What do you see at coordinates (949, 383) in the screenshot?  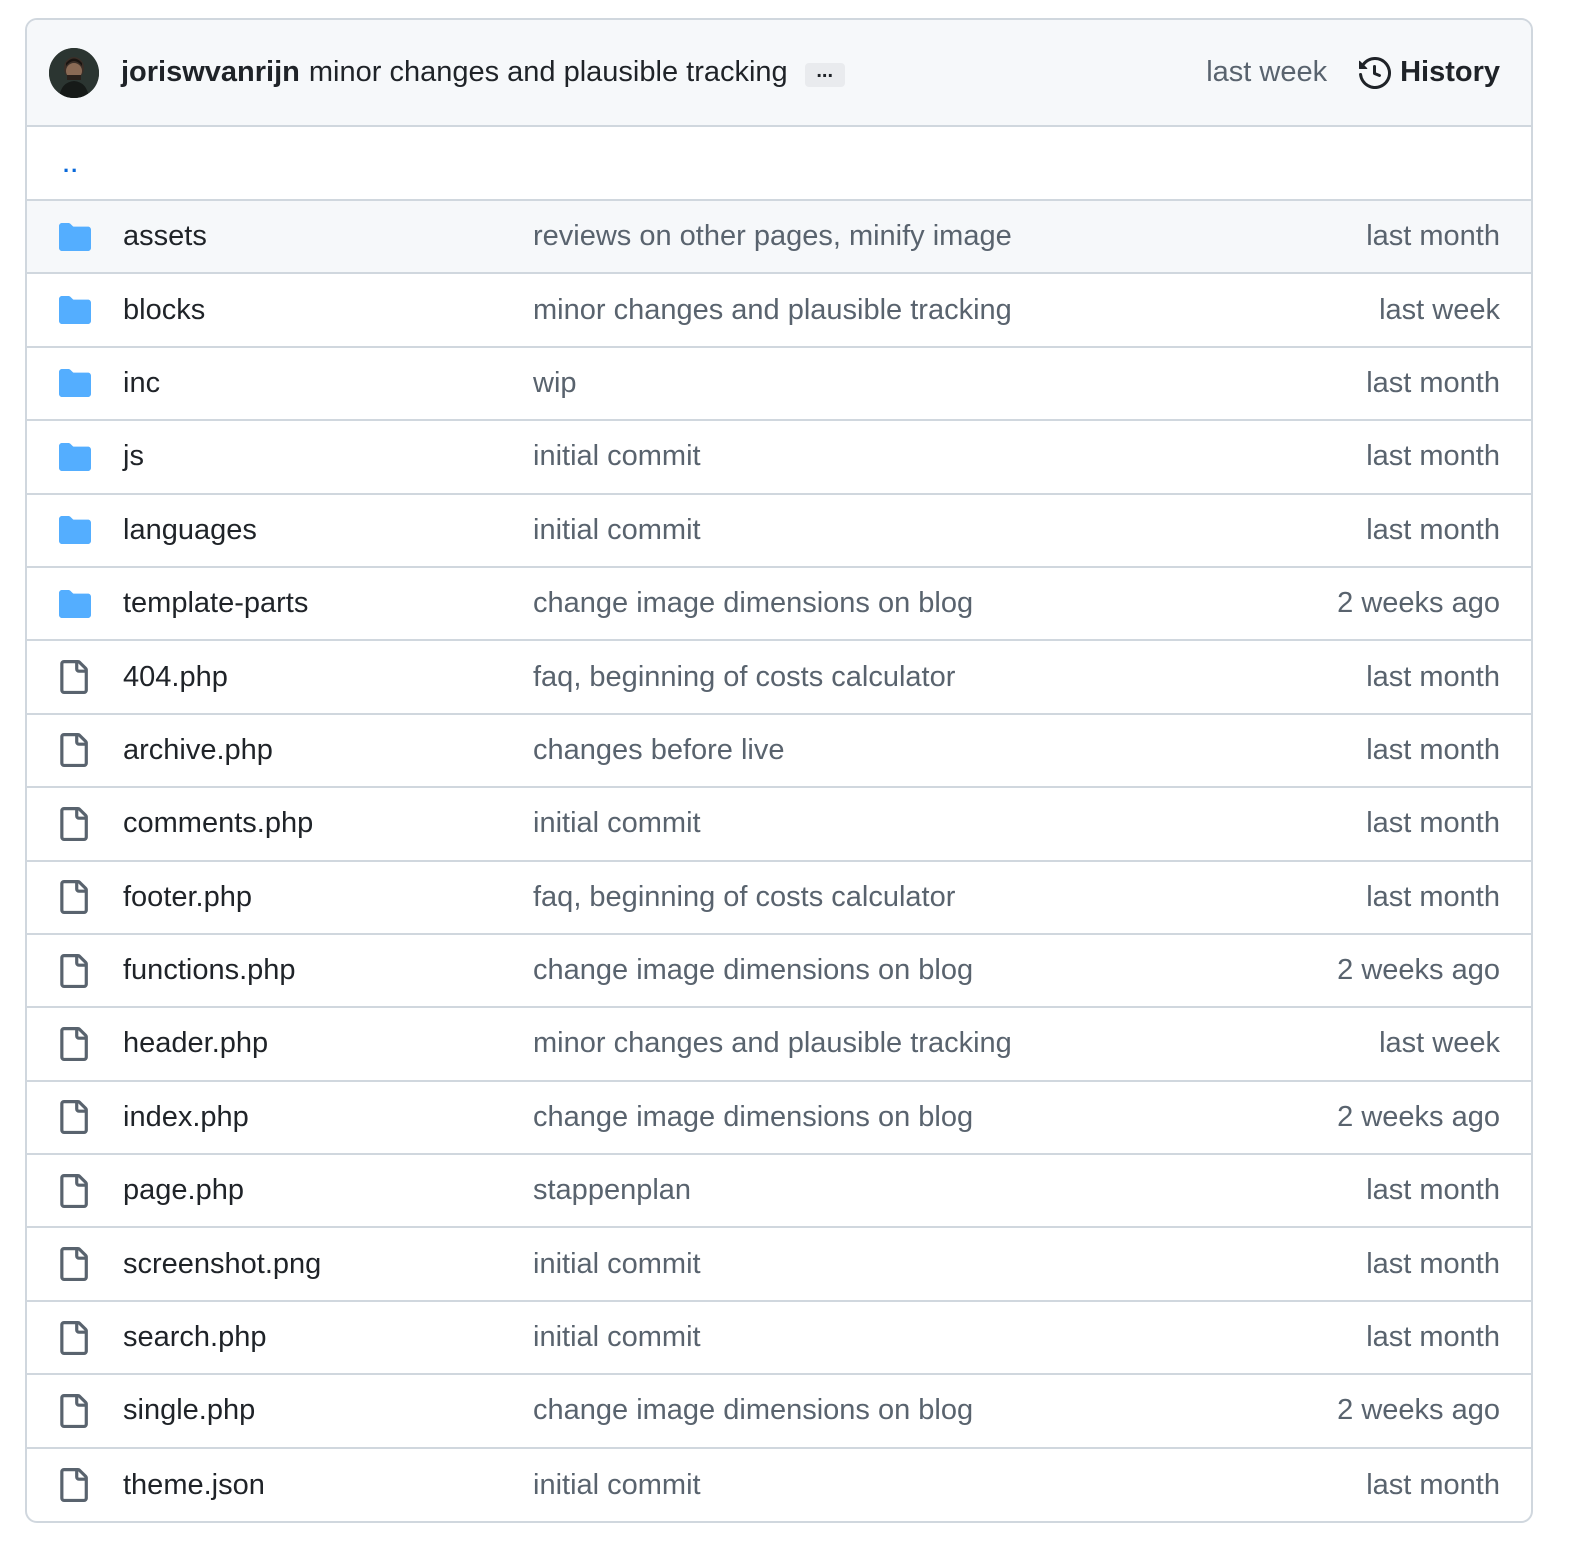 I see `commit-message-link: wip` at bounding box center [949, 383].